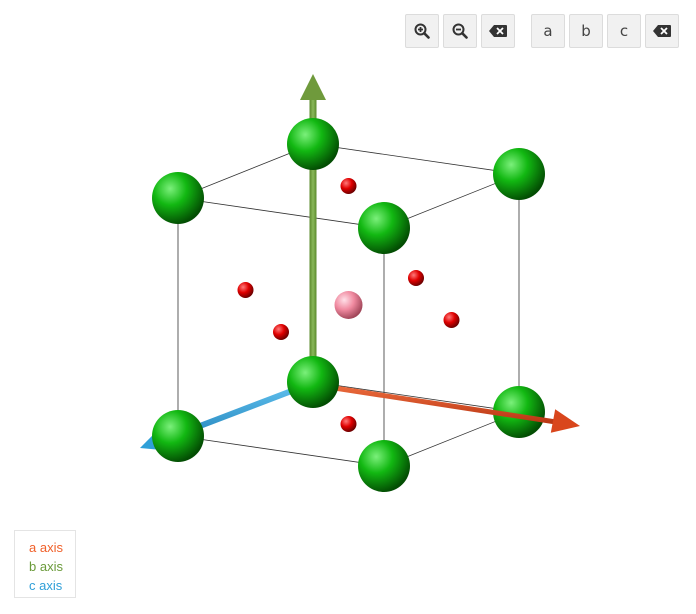  I want to click on axis-view-toolbar: a b c, so click(605, 31).